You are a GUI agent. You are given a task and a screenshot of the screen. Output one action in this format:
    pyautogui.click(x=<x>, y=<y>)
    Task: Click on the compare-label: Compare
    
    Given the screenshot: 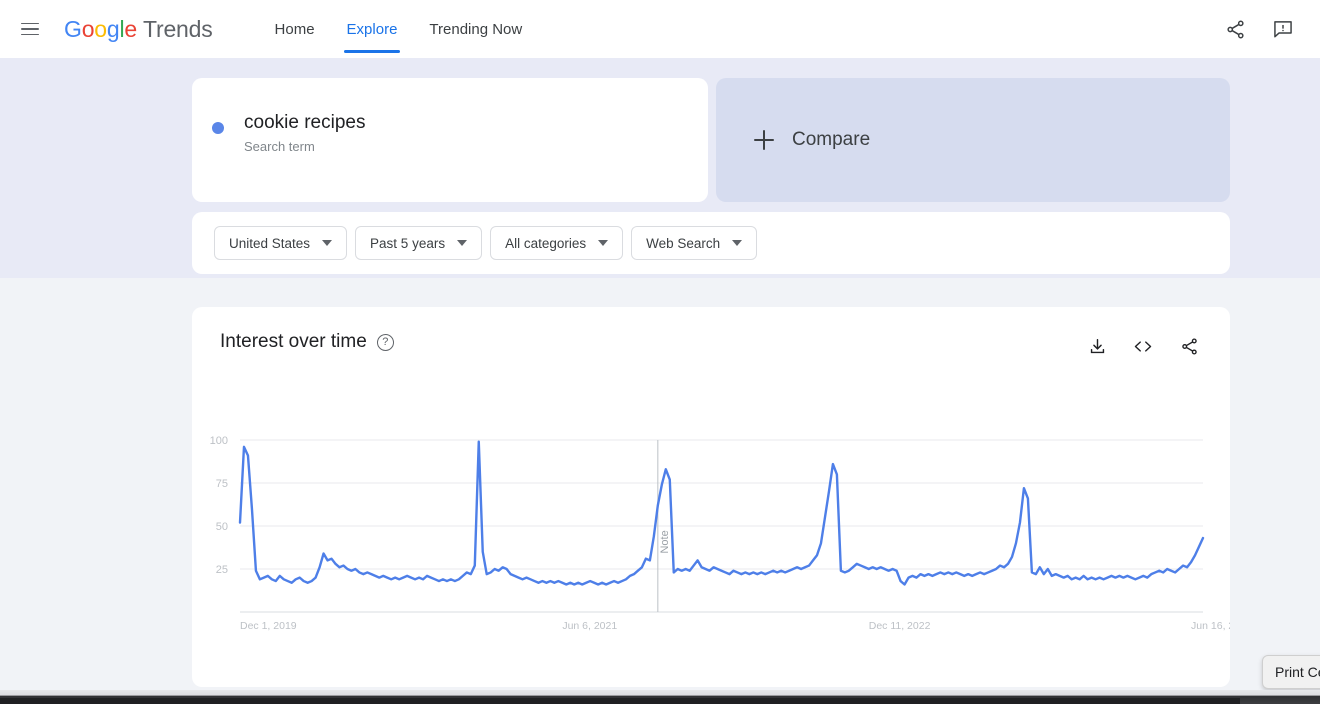 What is the action you would take?
    pyautogui.click(x=831, y=139)
    